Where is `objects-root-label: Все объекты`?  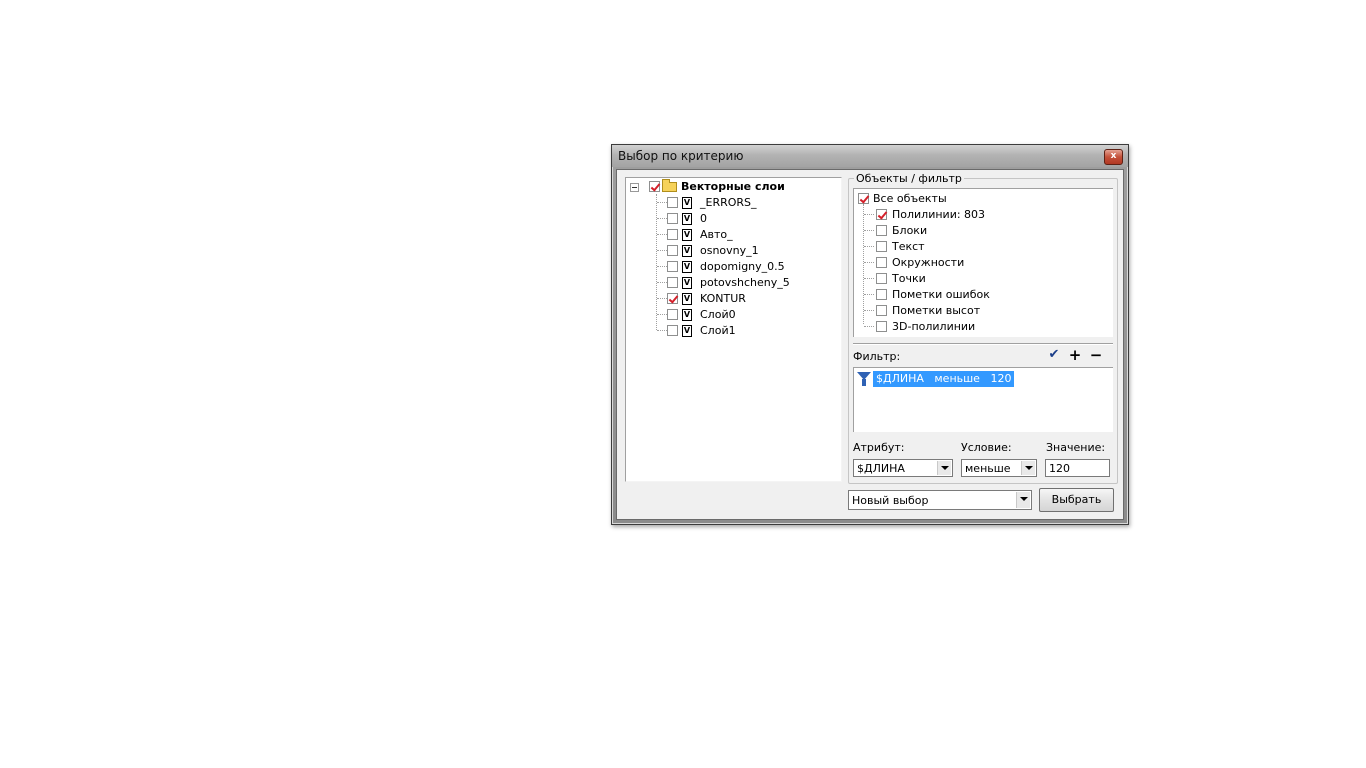
objects-root-label: Все объекты is located at coordinates (910, 198).